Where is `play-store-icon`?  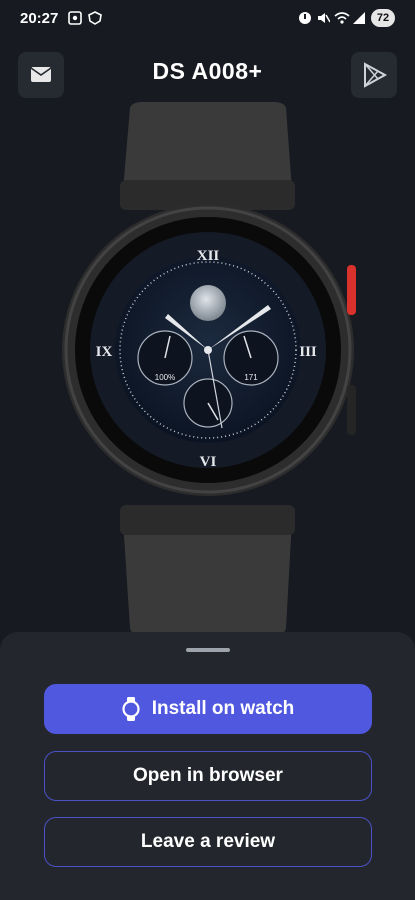
play-store-icon is located at coordinates (376, 75).